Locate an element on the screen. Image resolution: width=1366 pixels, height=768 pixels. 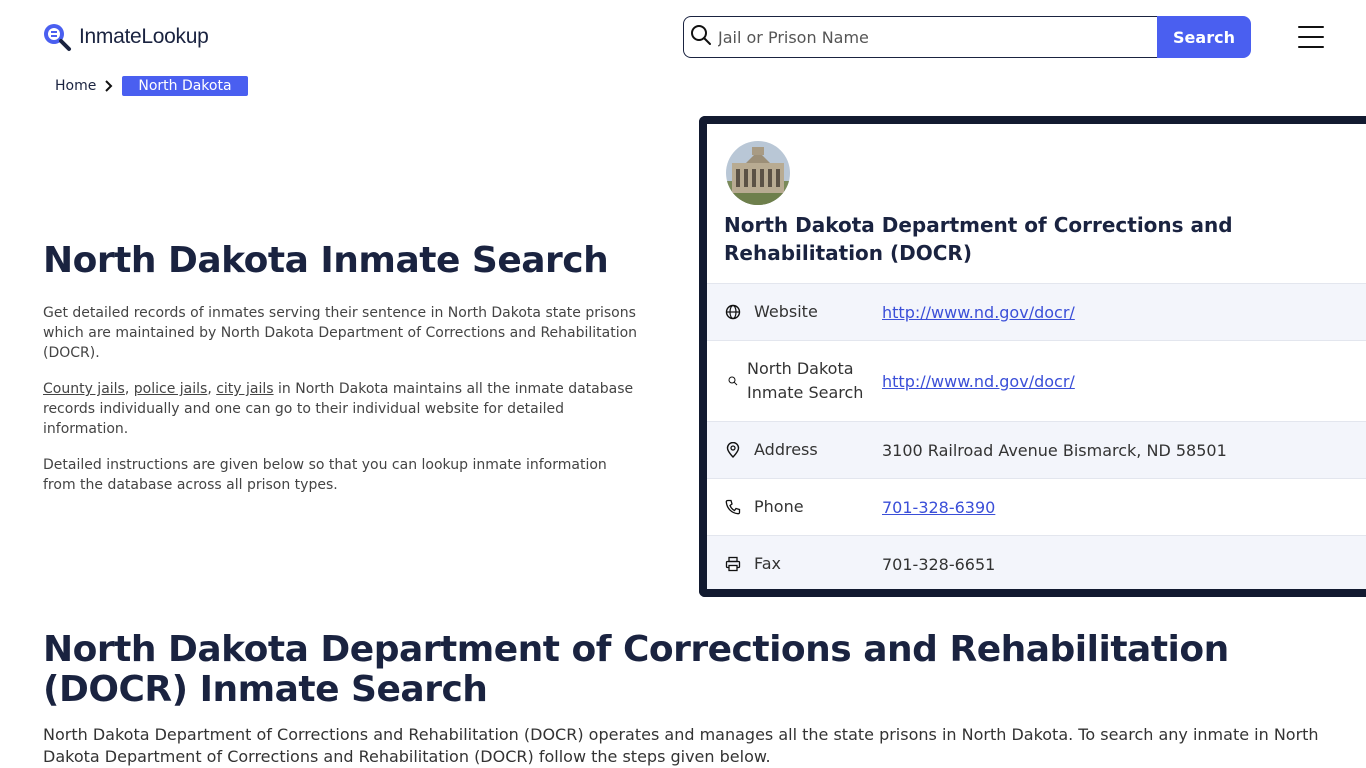
hamburger-menu-icon is located at coordinates (1311, 37).